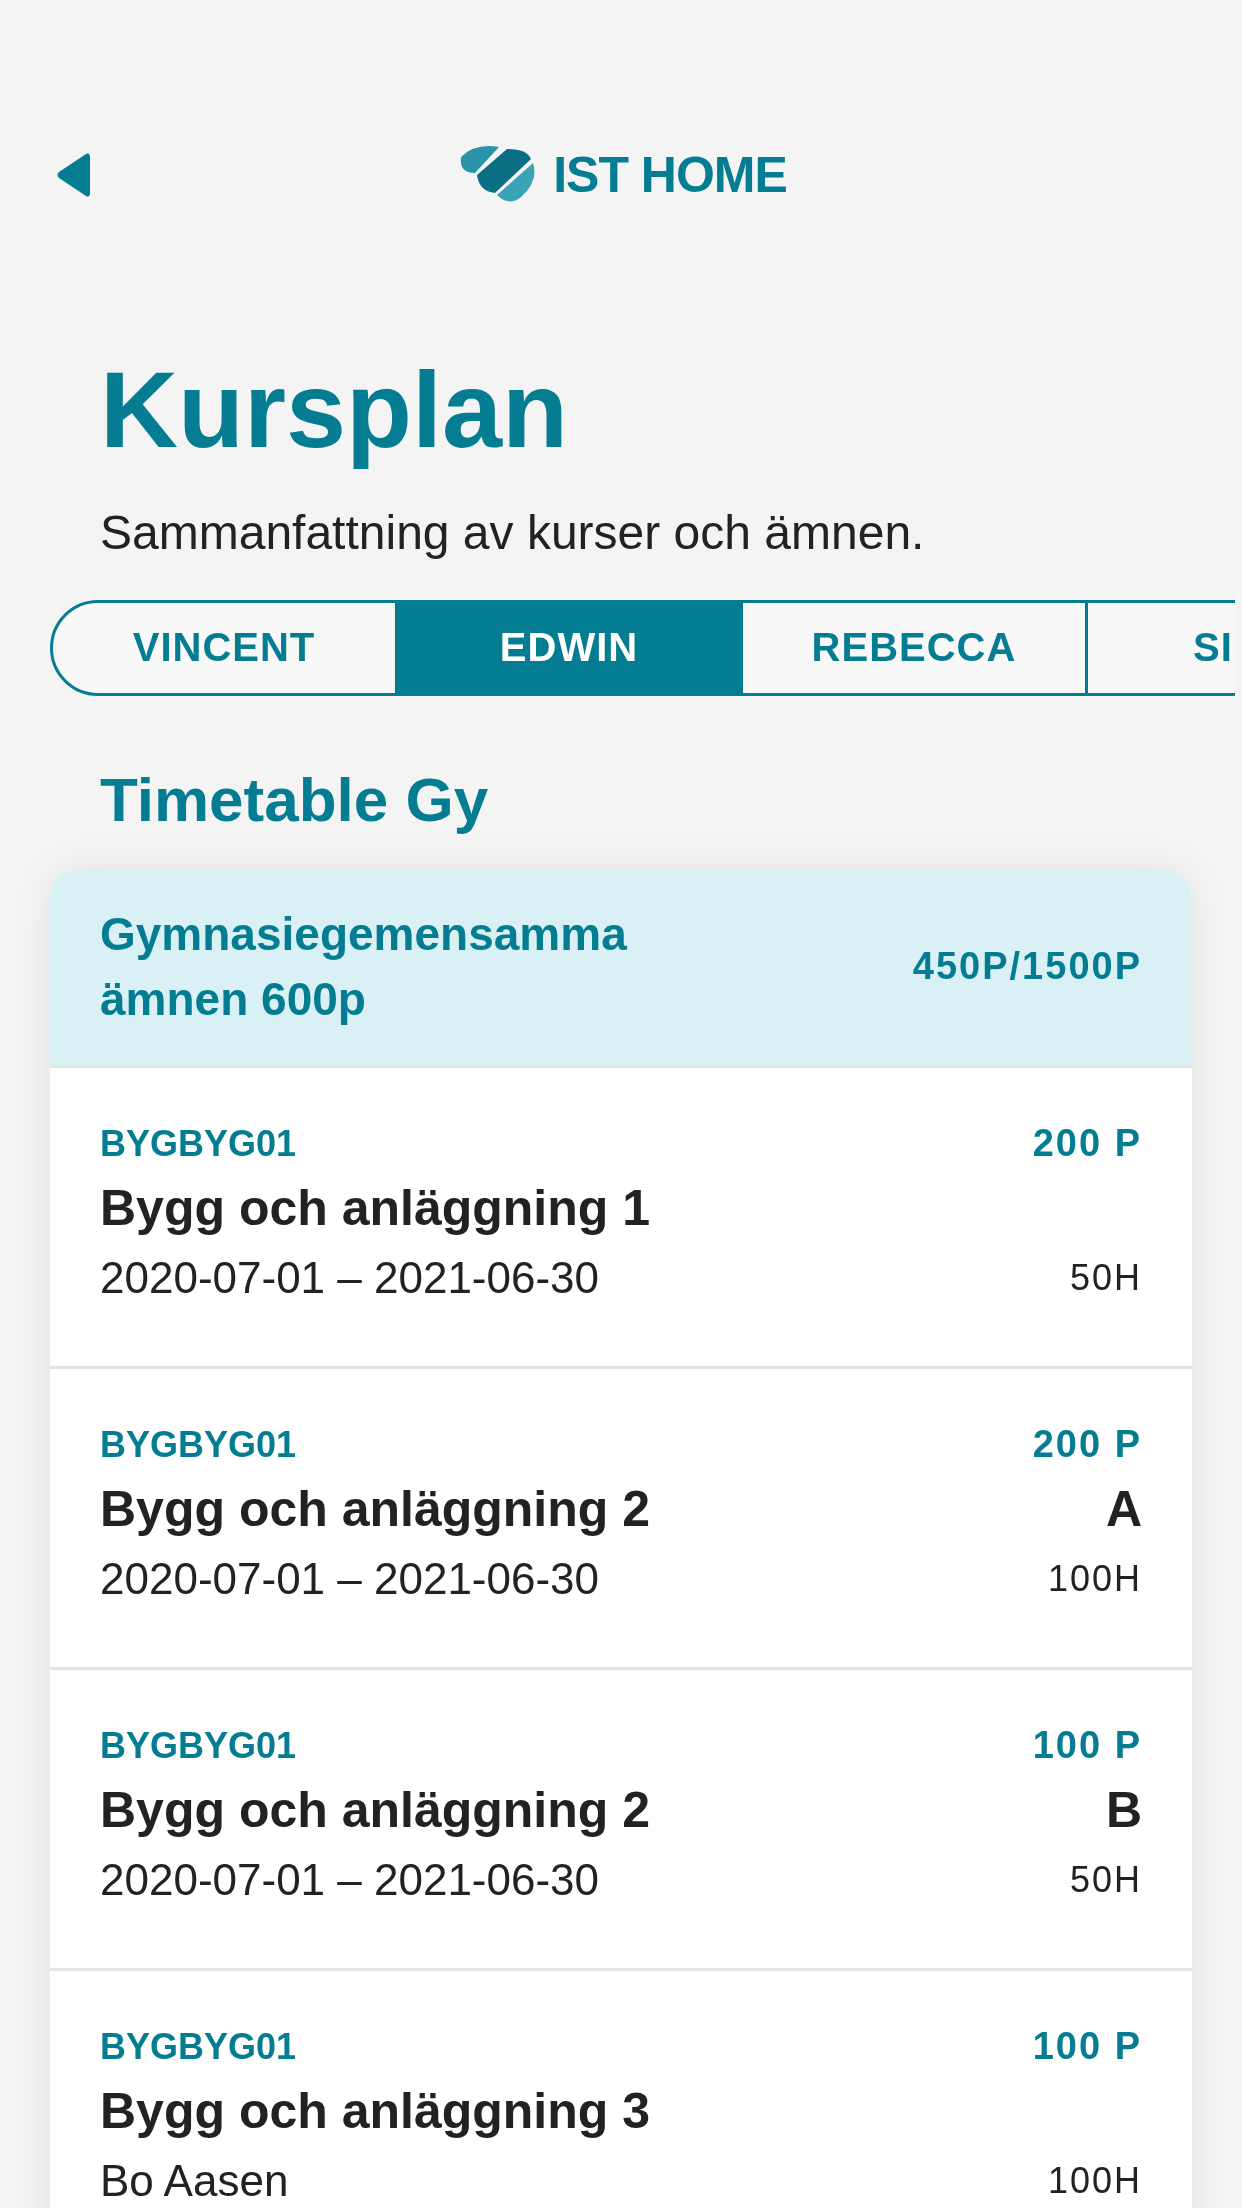  I want to click on person-tab: VINCENT, so click(224, 647).